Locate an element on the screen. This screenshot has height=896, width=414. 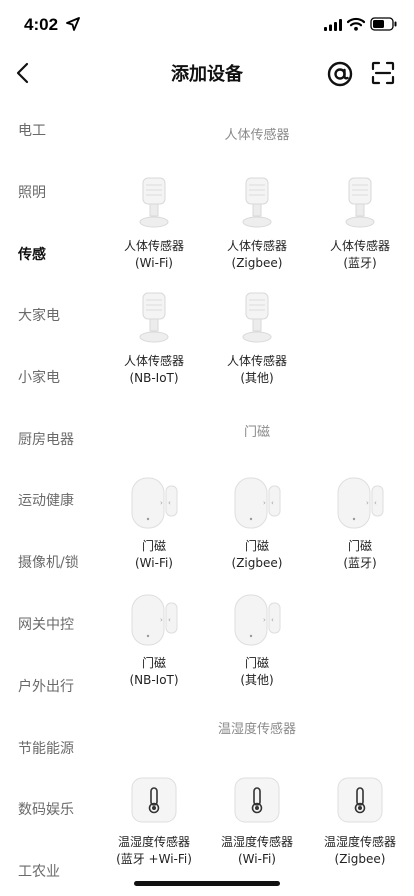
battery-icon is located at coordinates (383, 24).